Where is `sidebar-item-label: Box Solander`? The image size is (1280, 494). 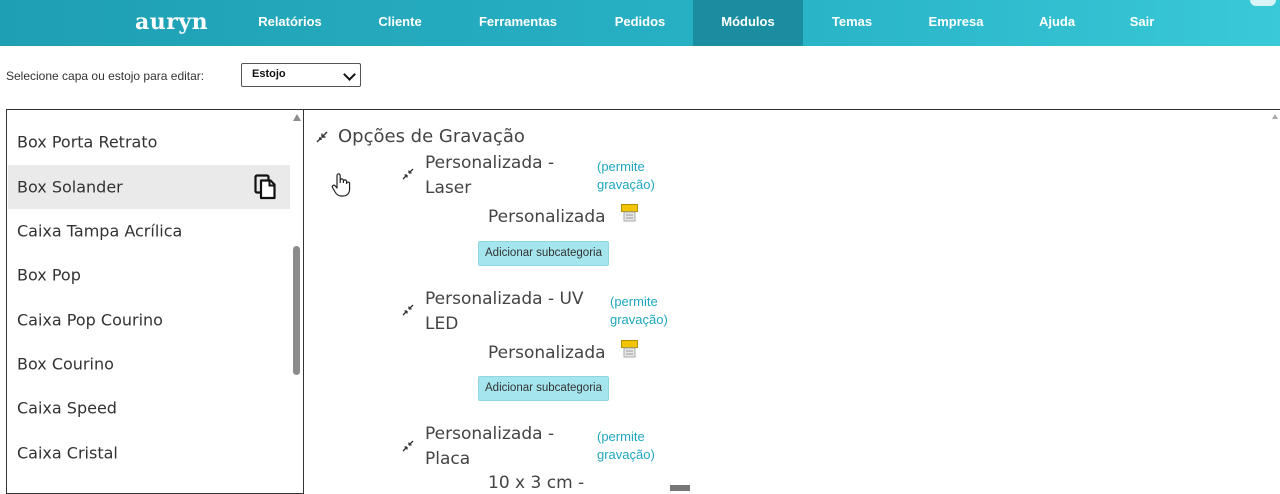 sidebar-item-label: Box Solander is located at coordinates (70, 187).